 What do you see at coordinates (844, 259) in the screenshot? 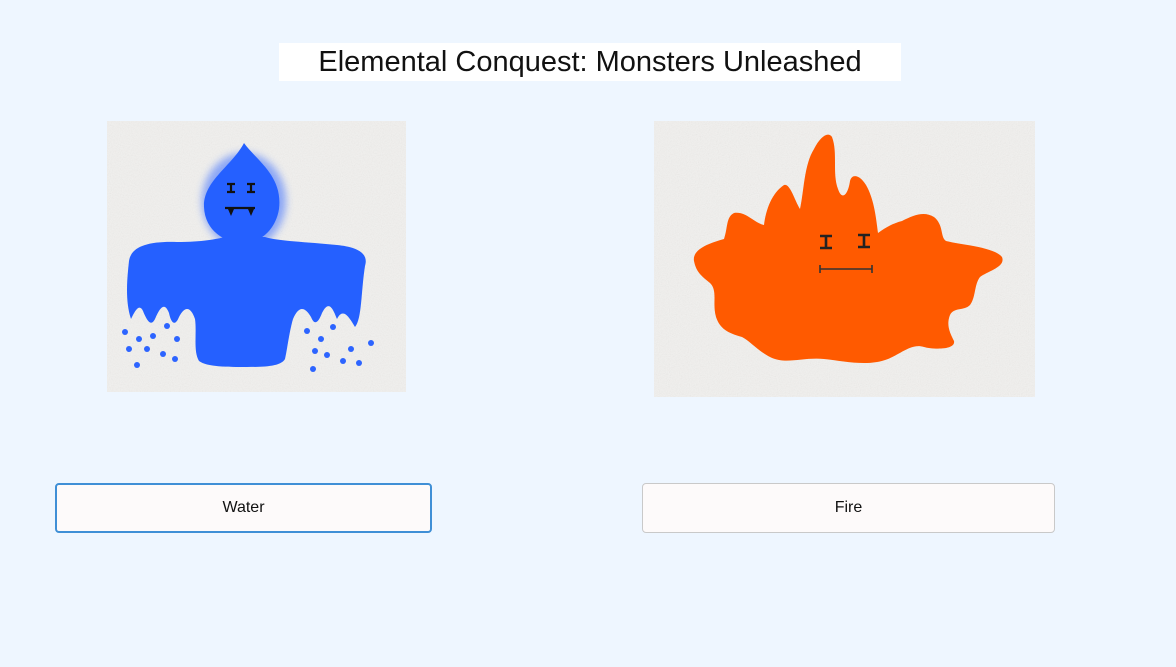
I see `fire-monster-image` at bounding box center [844, 259].